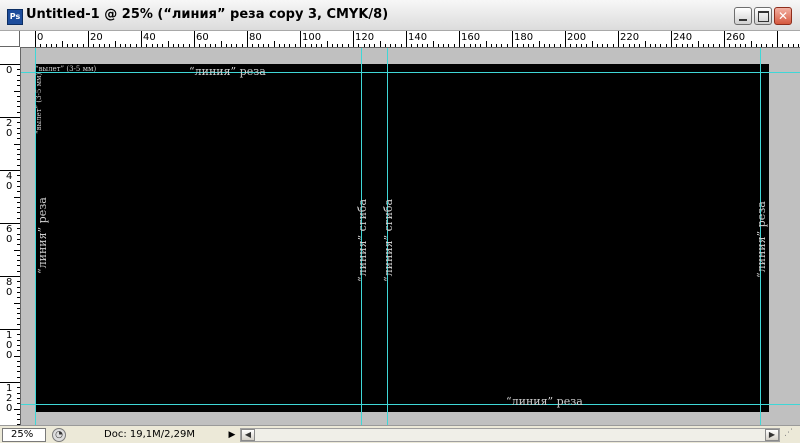 Image resolution: width=800 pixels, height=443 pixels. I want to click on close-button: ✕, so click(783, 16).